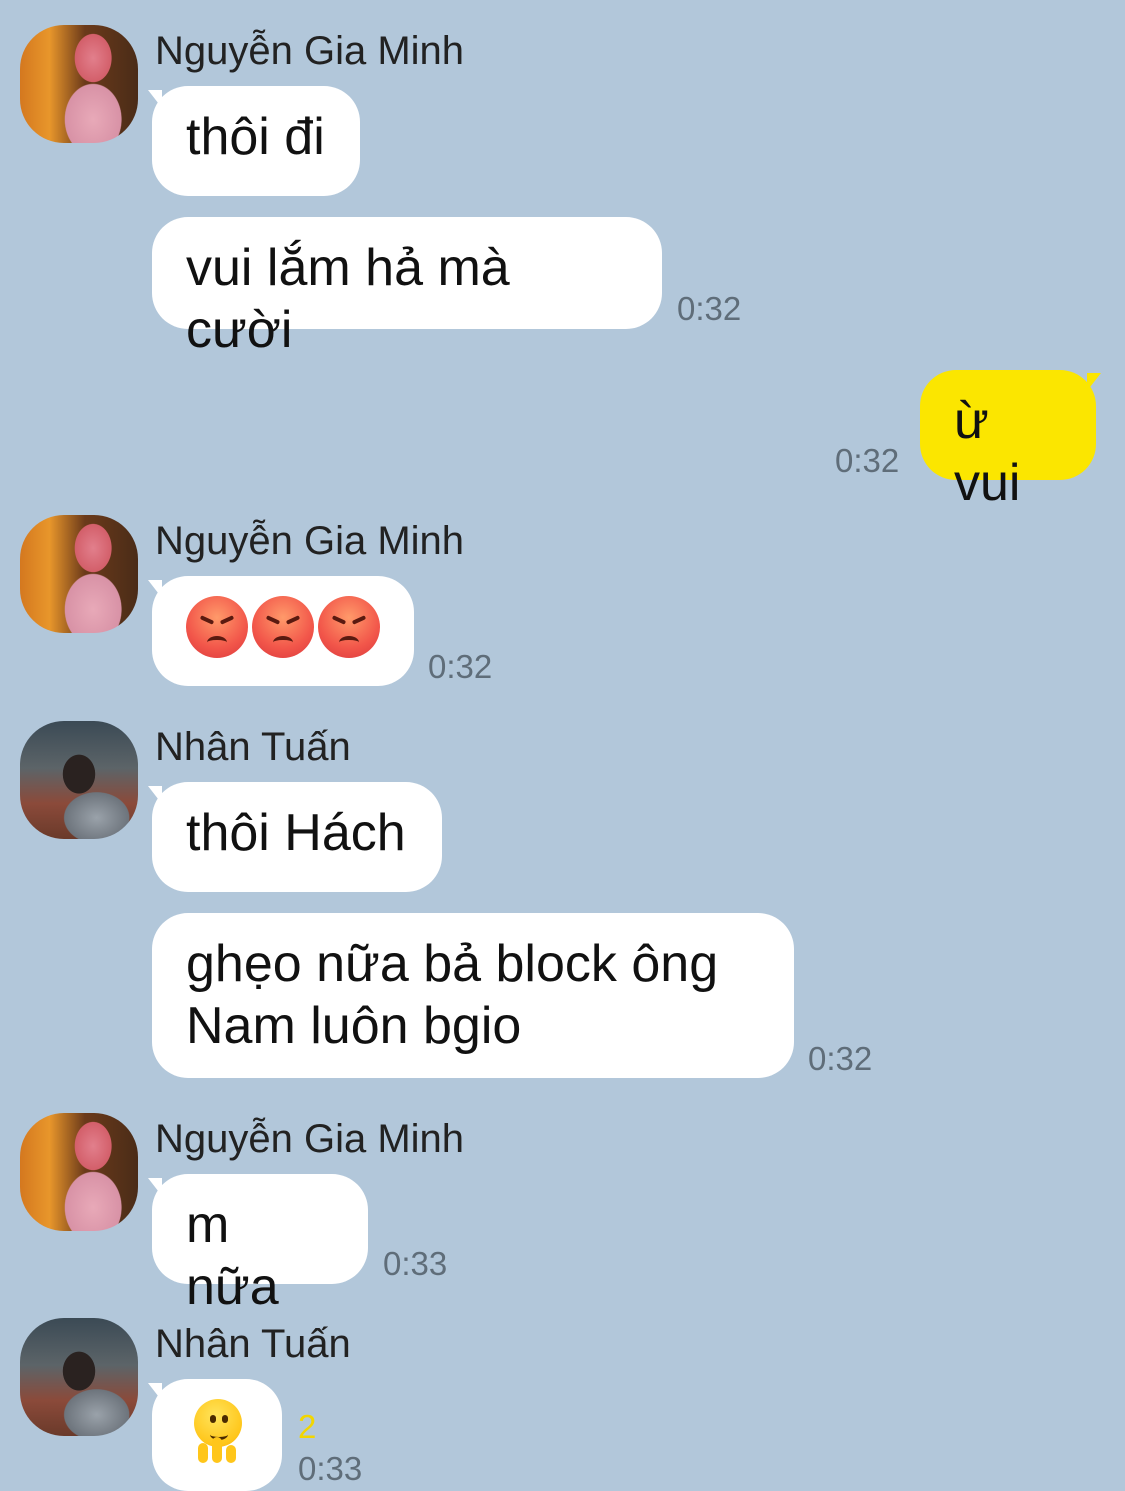 The width and height of the screenshot is (1125, 1491). I want to click on message-bubble: m nữa, so click(260, 1245).